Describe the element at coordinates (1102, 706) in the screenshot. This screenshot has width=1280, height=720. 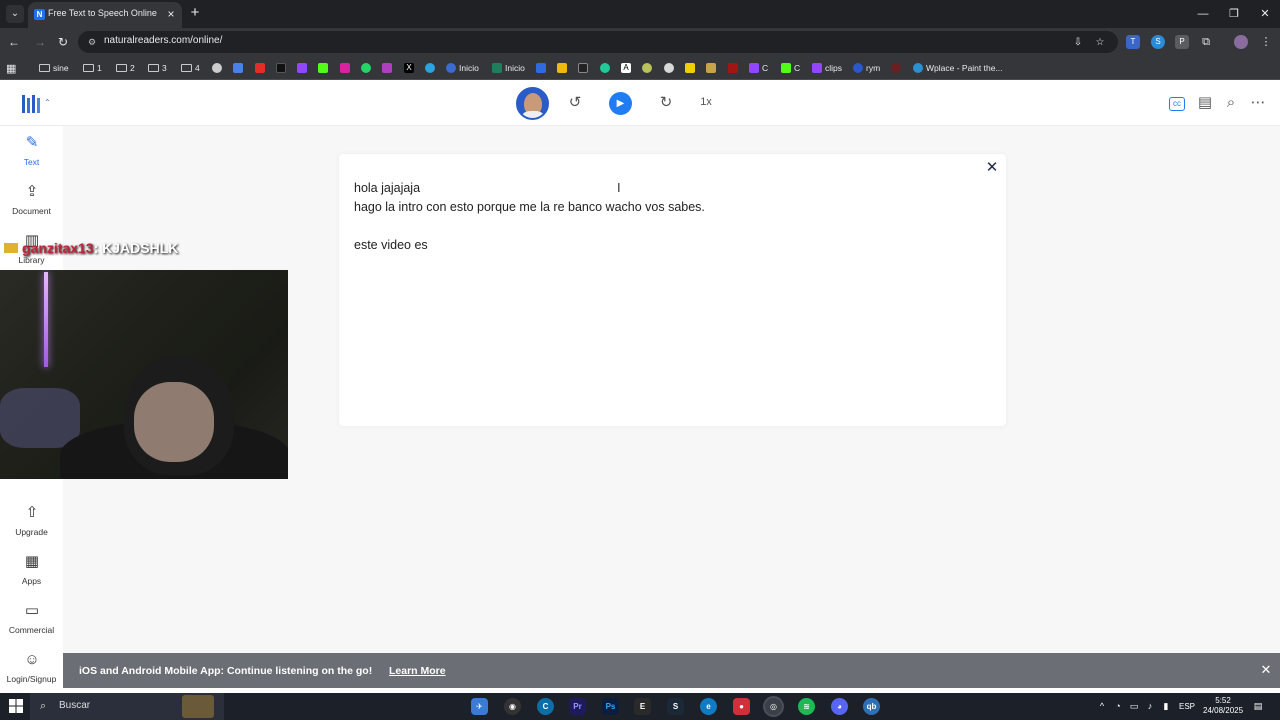
I see `tray-chevron-up-icon: ^` at that location.